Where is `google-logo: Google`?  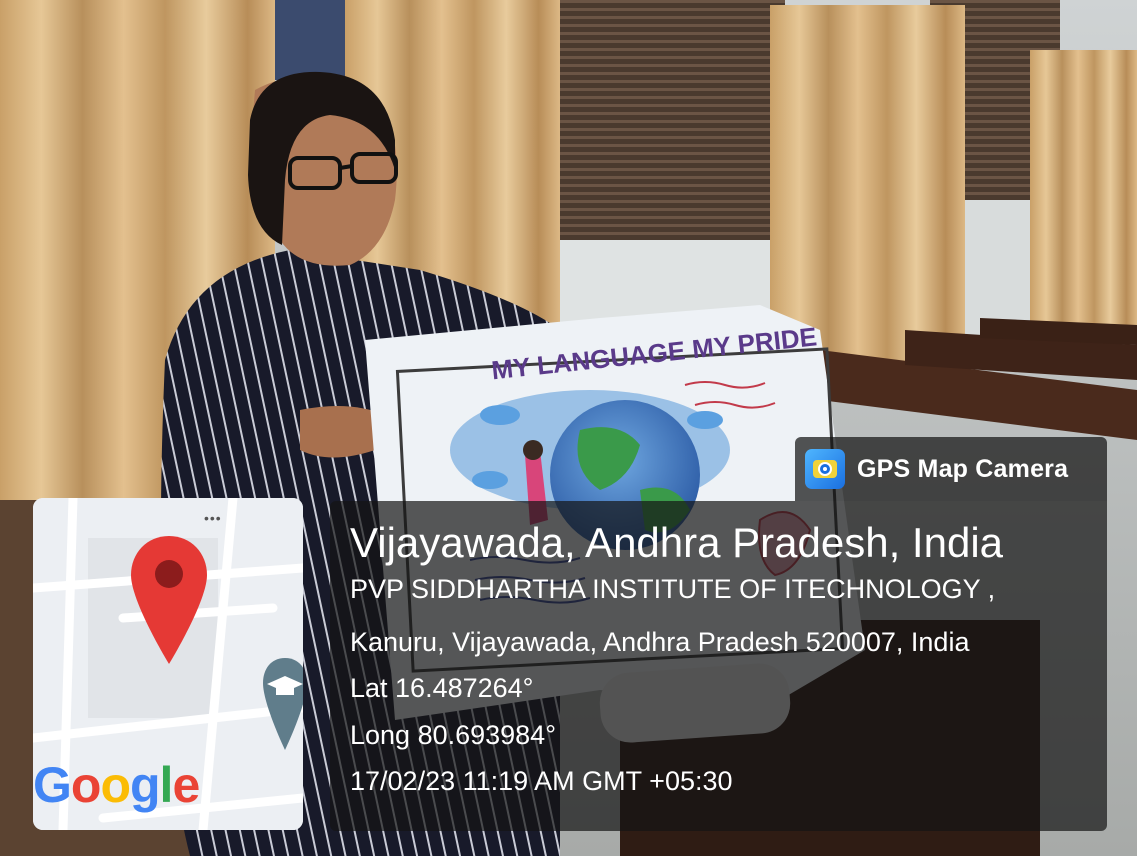
google-logo: Google is located at coordinates (116, 785).